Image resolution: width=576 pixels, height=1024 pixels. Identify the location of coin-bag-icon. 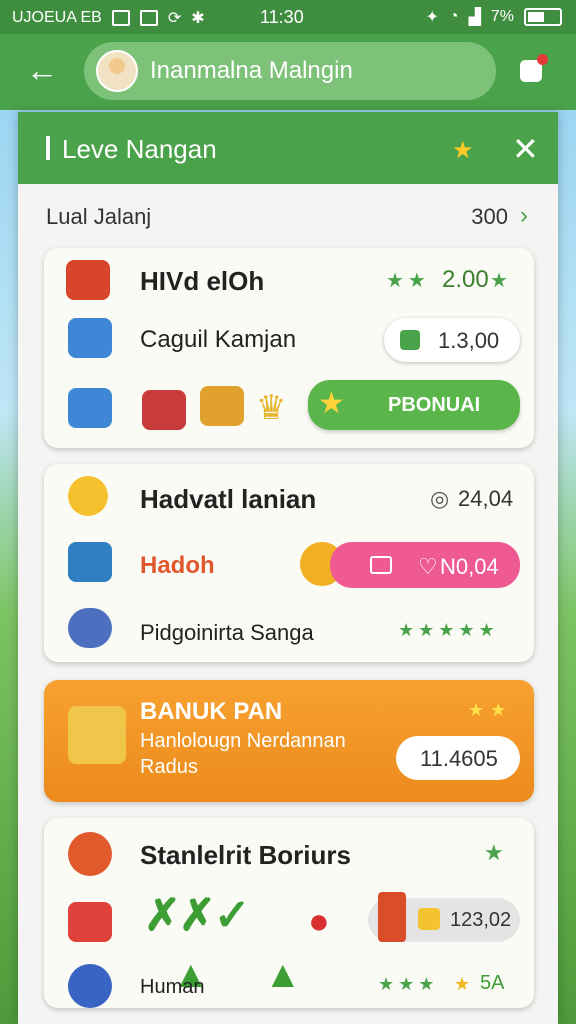
(429, 919).